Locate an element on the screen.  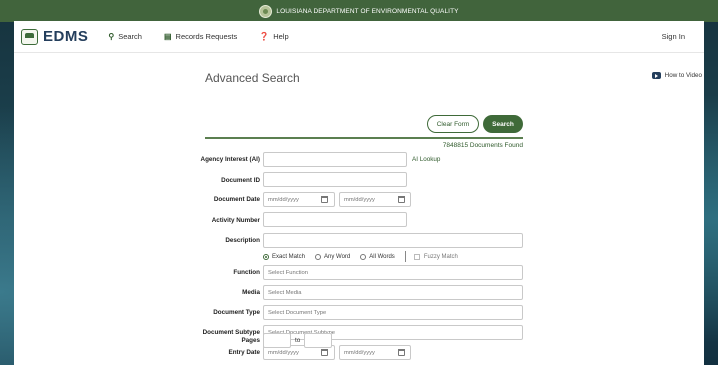
nav-search-label: Search is located at coordinates (130, 36).